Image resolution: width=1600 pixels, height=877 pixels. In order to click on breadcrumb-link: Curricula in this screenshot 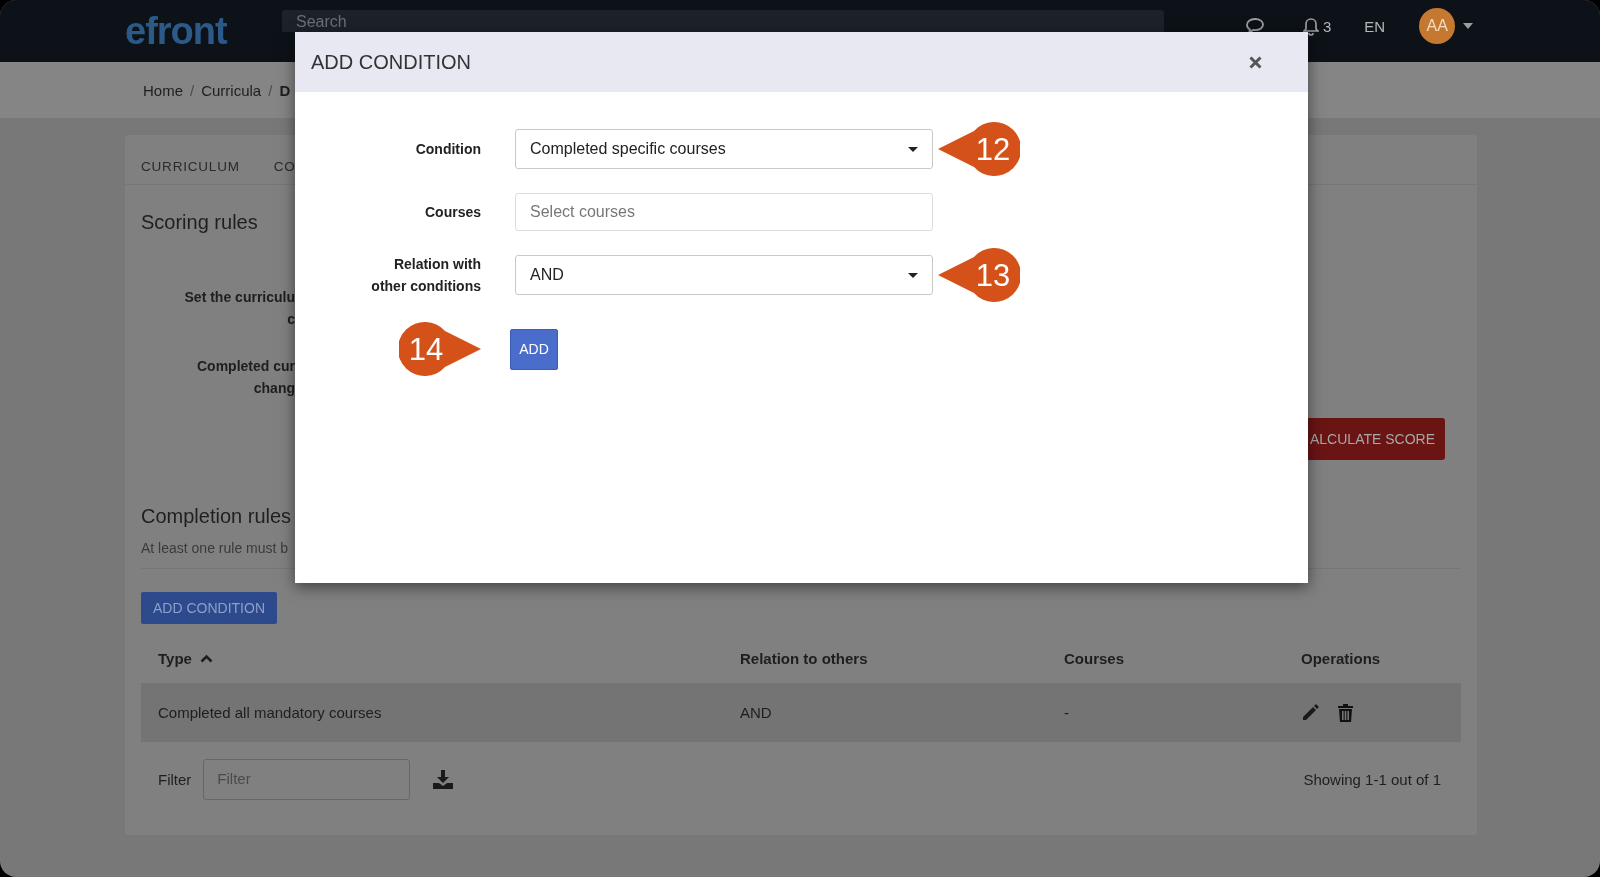, I will do `click(231, 90)`.